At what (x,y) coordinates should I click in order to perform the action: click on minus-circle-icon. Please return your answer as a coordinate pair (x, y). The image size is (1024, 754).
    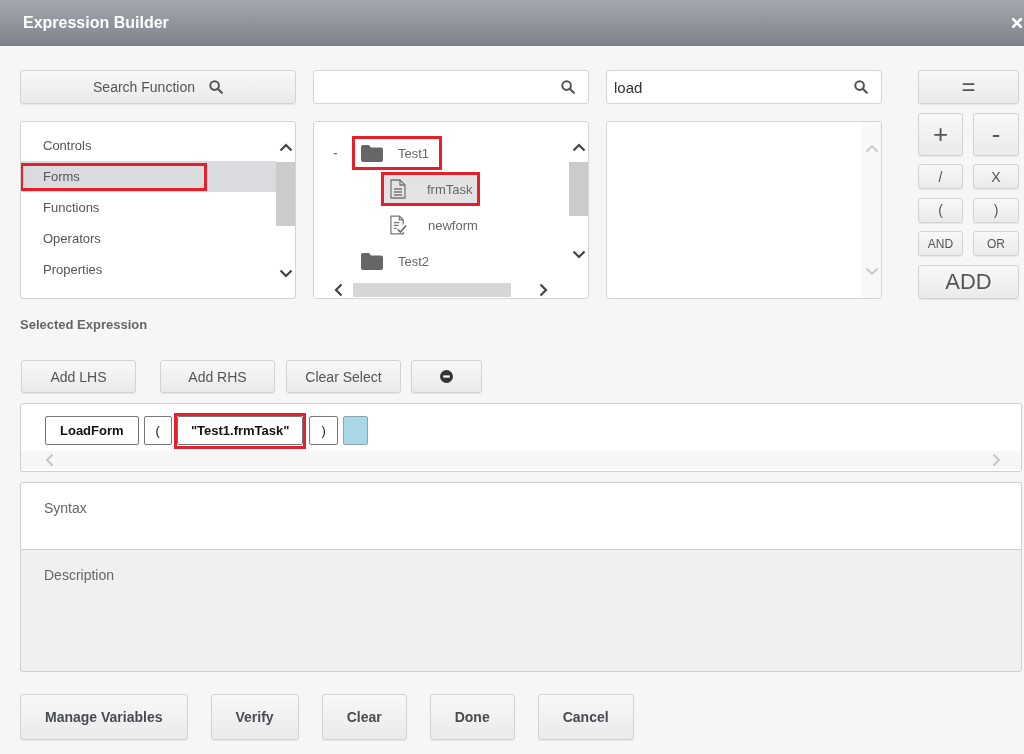
    Looking at the image, I should click on (446, 376).